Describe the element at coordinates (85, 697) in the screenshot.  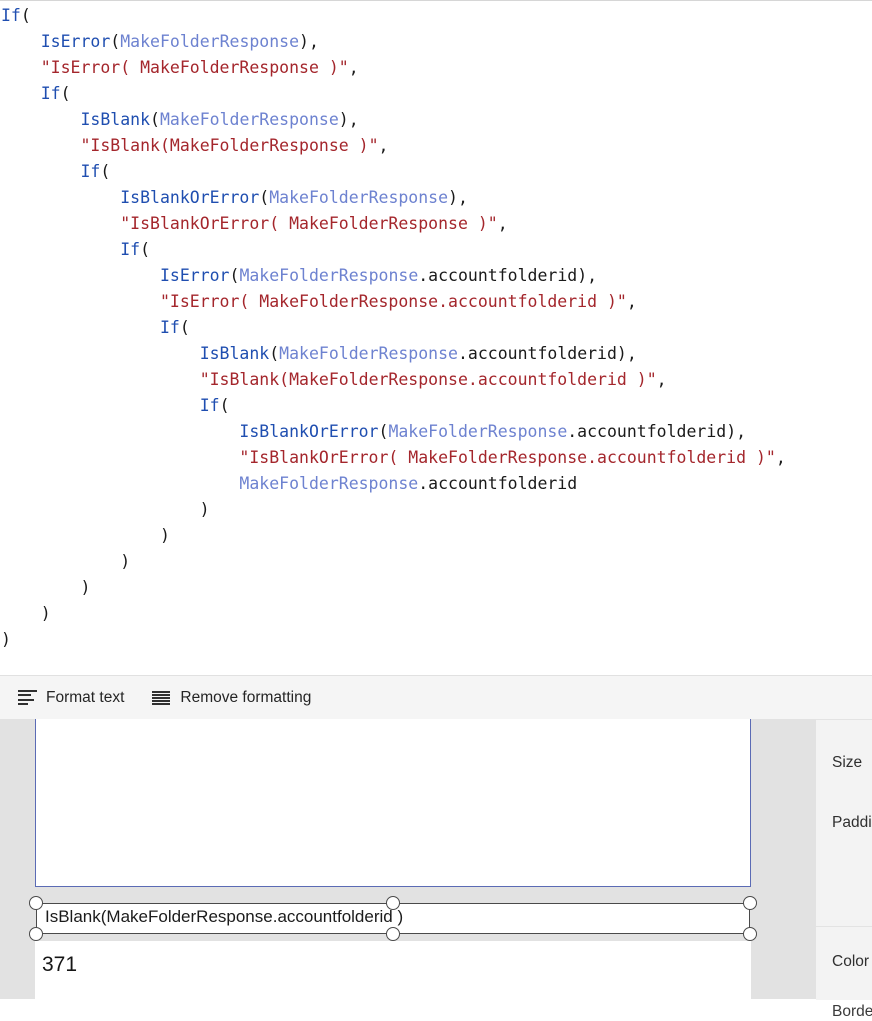
I see `format-text-label: Format text` at that location.